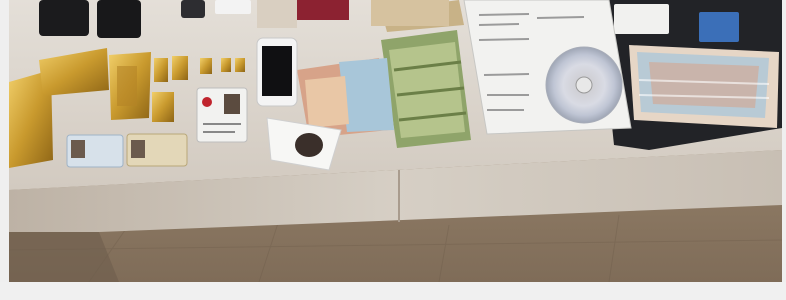  I want to click on banknotes-lira-stack, so click(704, 86).